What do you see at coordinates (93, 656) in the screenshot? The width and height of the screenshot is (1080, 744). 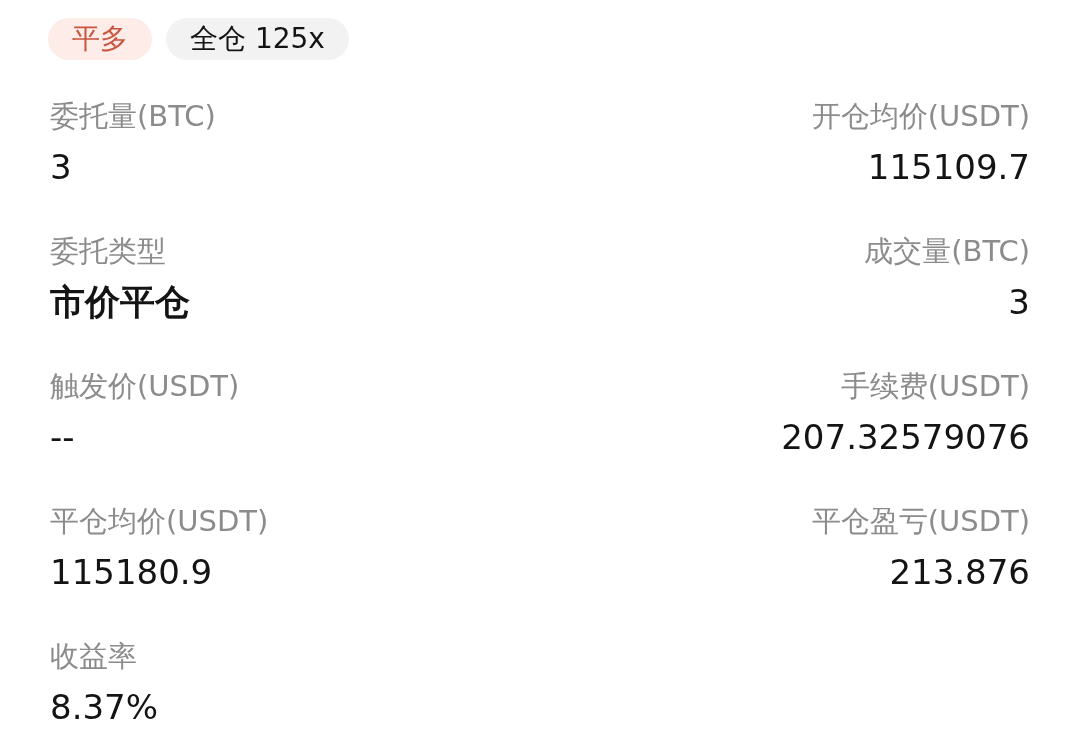 I see `field-label: 收益率` at bounding box center [93, 656].